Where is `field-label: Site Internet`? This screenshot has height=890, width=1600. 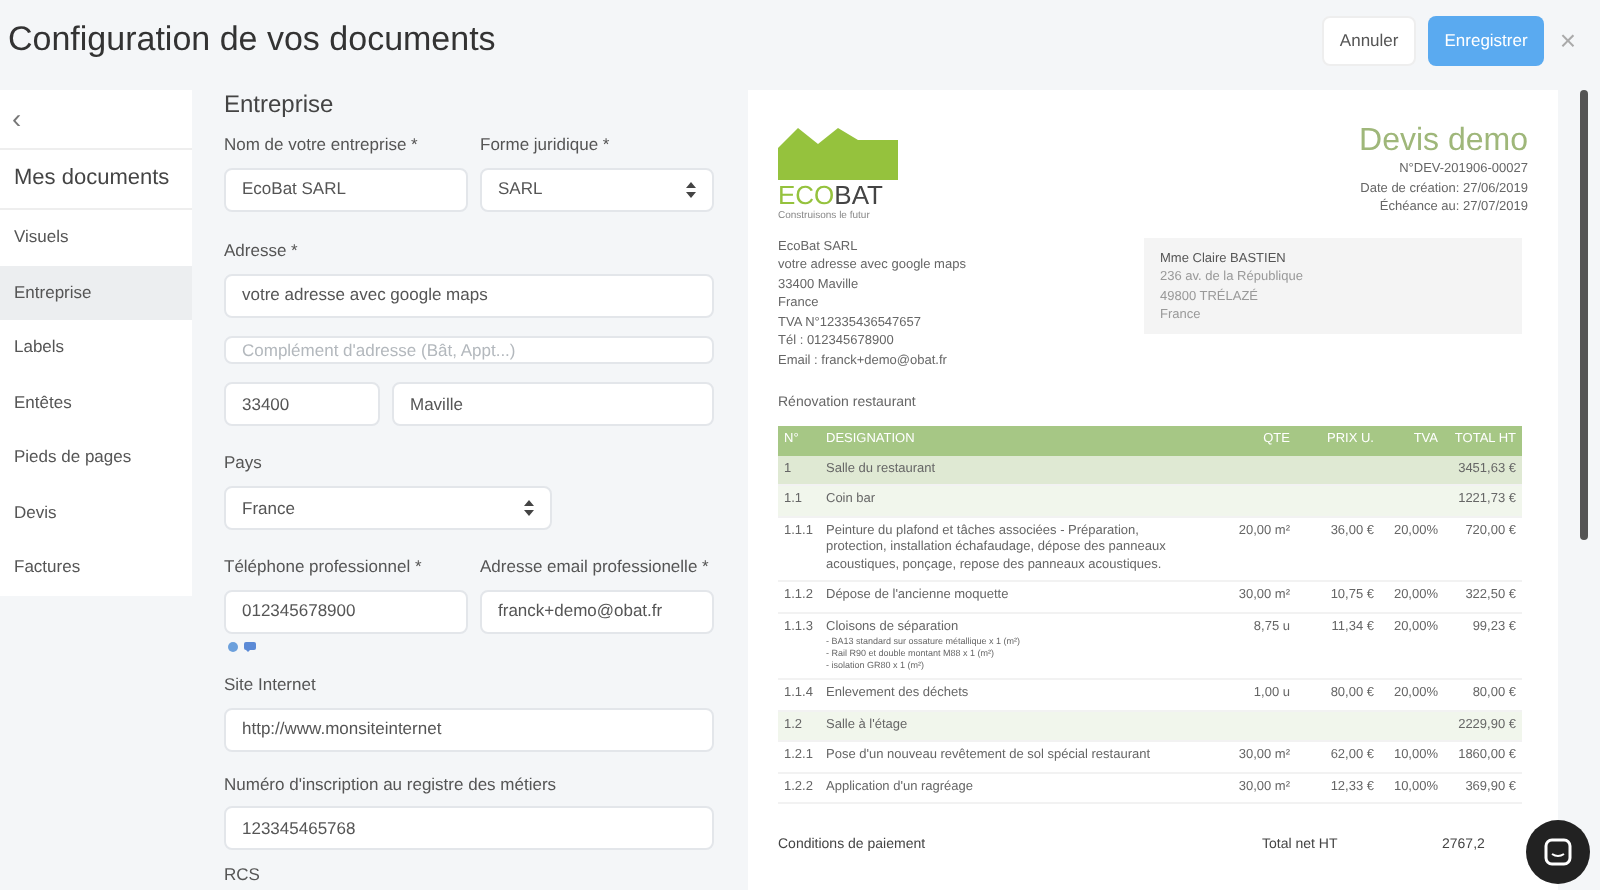
field-label: Site Internet is located at coordinates (271, 684).